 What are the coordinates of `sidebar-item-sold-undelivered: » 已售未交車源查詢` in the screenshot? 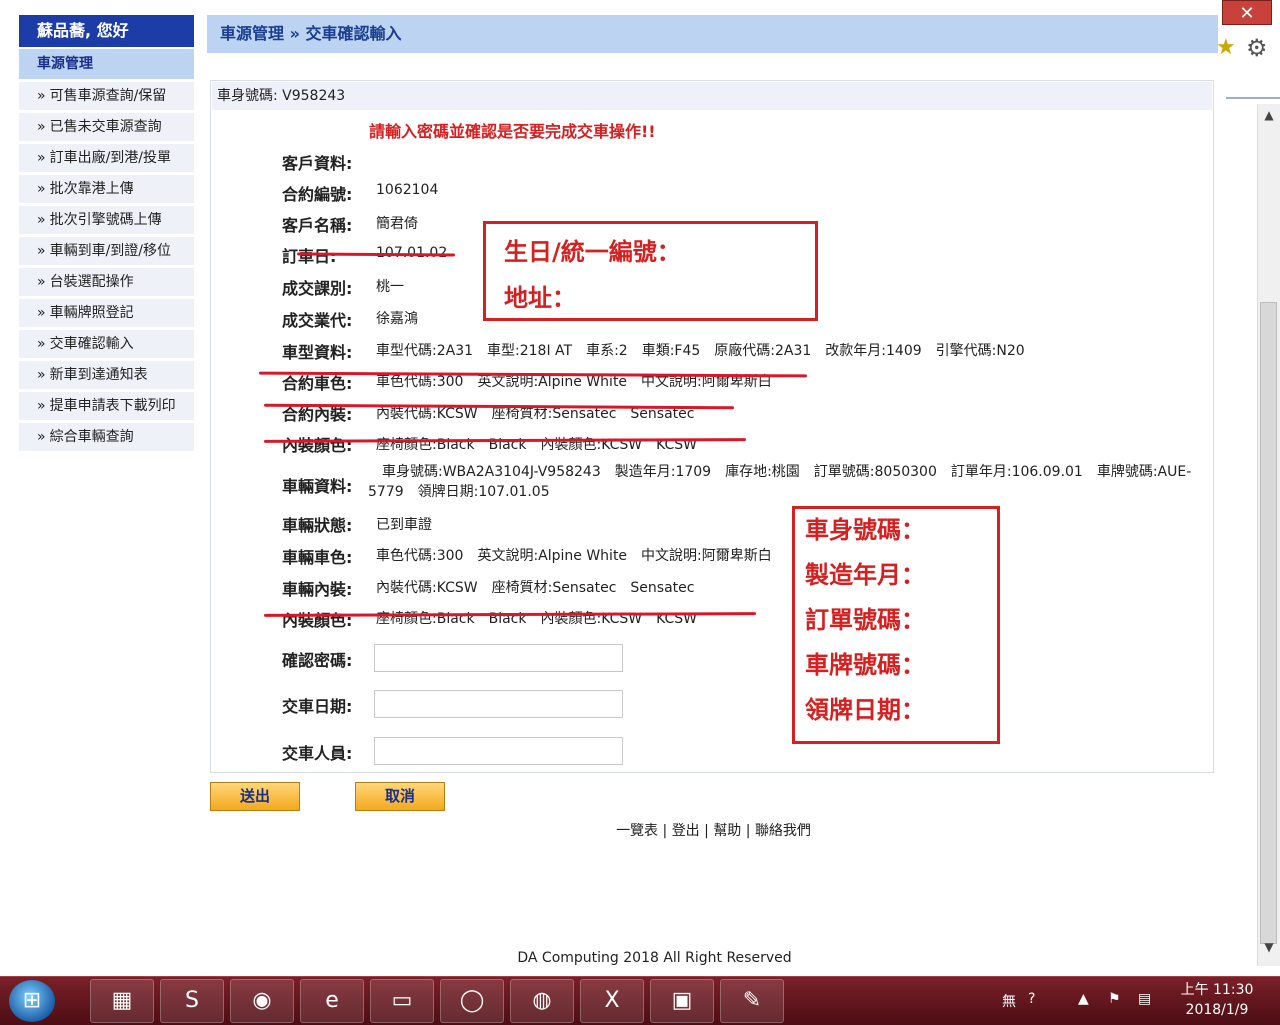 It's located at (106, 127).